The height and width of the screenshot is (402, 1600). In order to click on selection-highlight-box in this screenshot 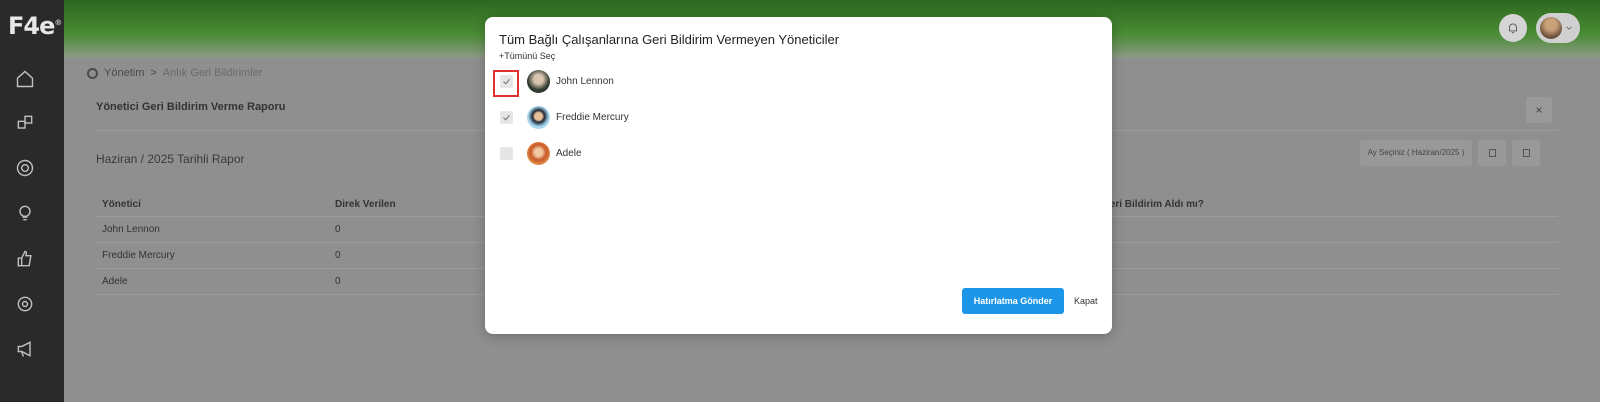, I will do `click(506, 83)`.